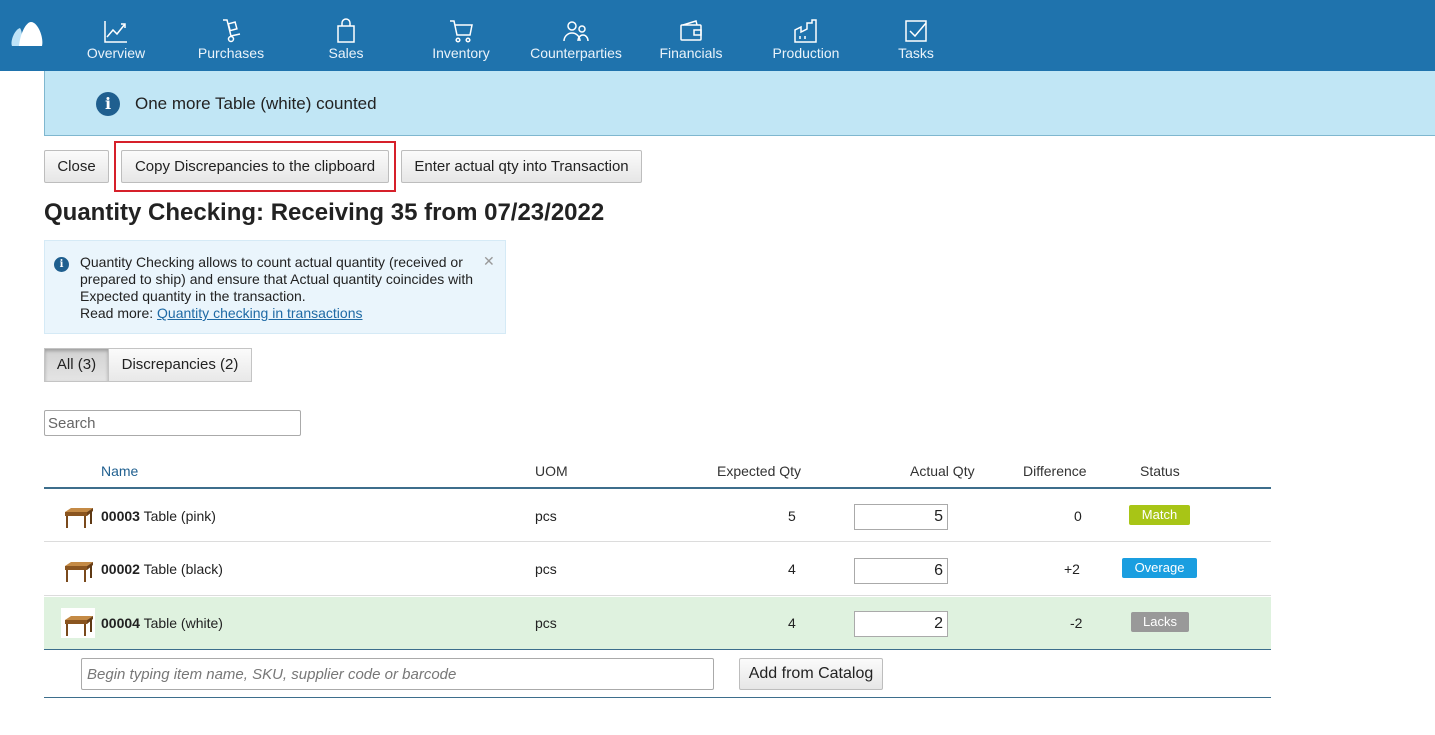  I want to click on item-search-input, so click(397, 674).